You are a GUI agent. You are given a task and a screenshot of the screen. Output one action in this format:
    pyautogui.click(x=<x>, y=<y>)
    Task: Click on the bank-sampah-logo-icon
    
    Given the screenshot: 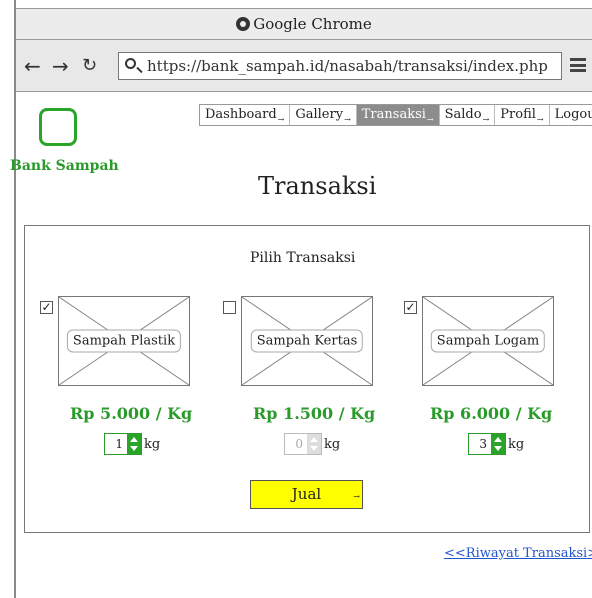 What is the action you would take?
    pyautogui.click(x=58, y=127)
    